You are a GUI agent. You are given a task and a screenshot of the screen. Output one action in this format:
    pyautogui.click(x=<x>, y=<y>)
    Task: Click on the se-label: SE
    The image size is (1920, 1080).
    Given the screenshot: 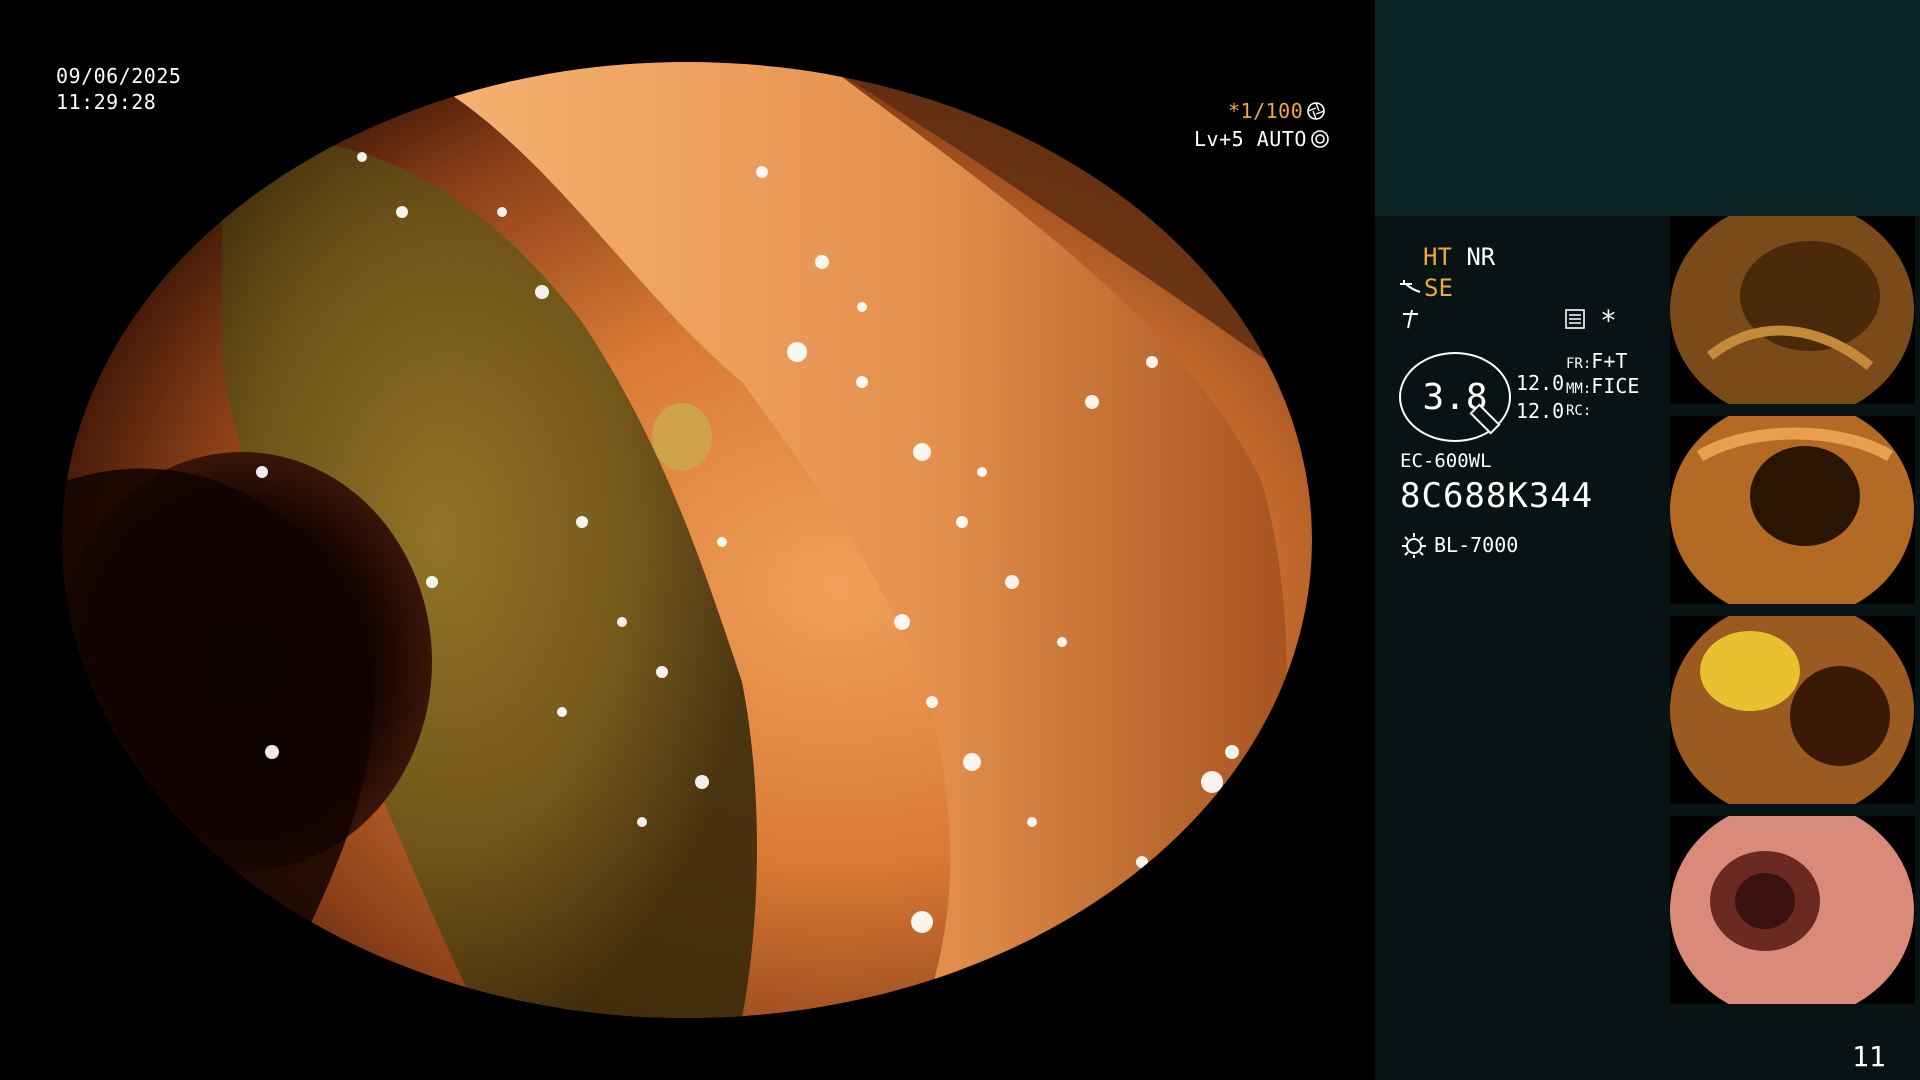 What is the action you would take?
    pyautogui.click(x=1438, y=288)
    